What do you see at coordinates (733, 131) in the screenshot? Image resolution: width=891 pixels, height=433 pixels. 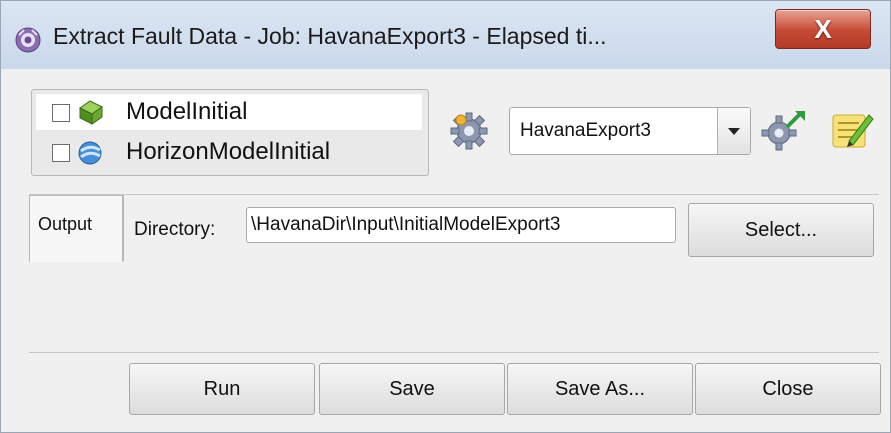 I see `chevron-down-icon` at bounding box center [733, 131].